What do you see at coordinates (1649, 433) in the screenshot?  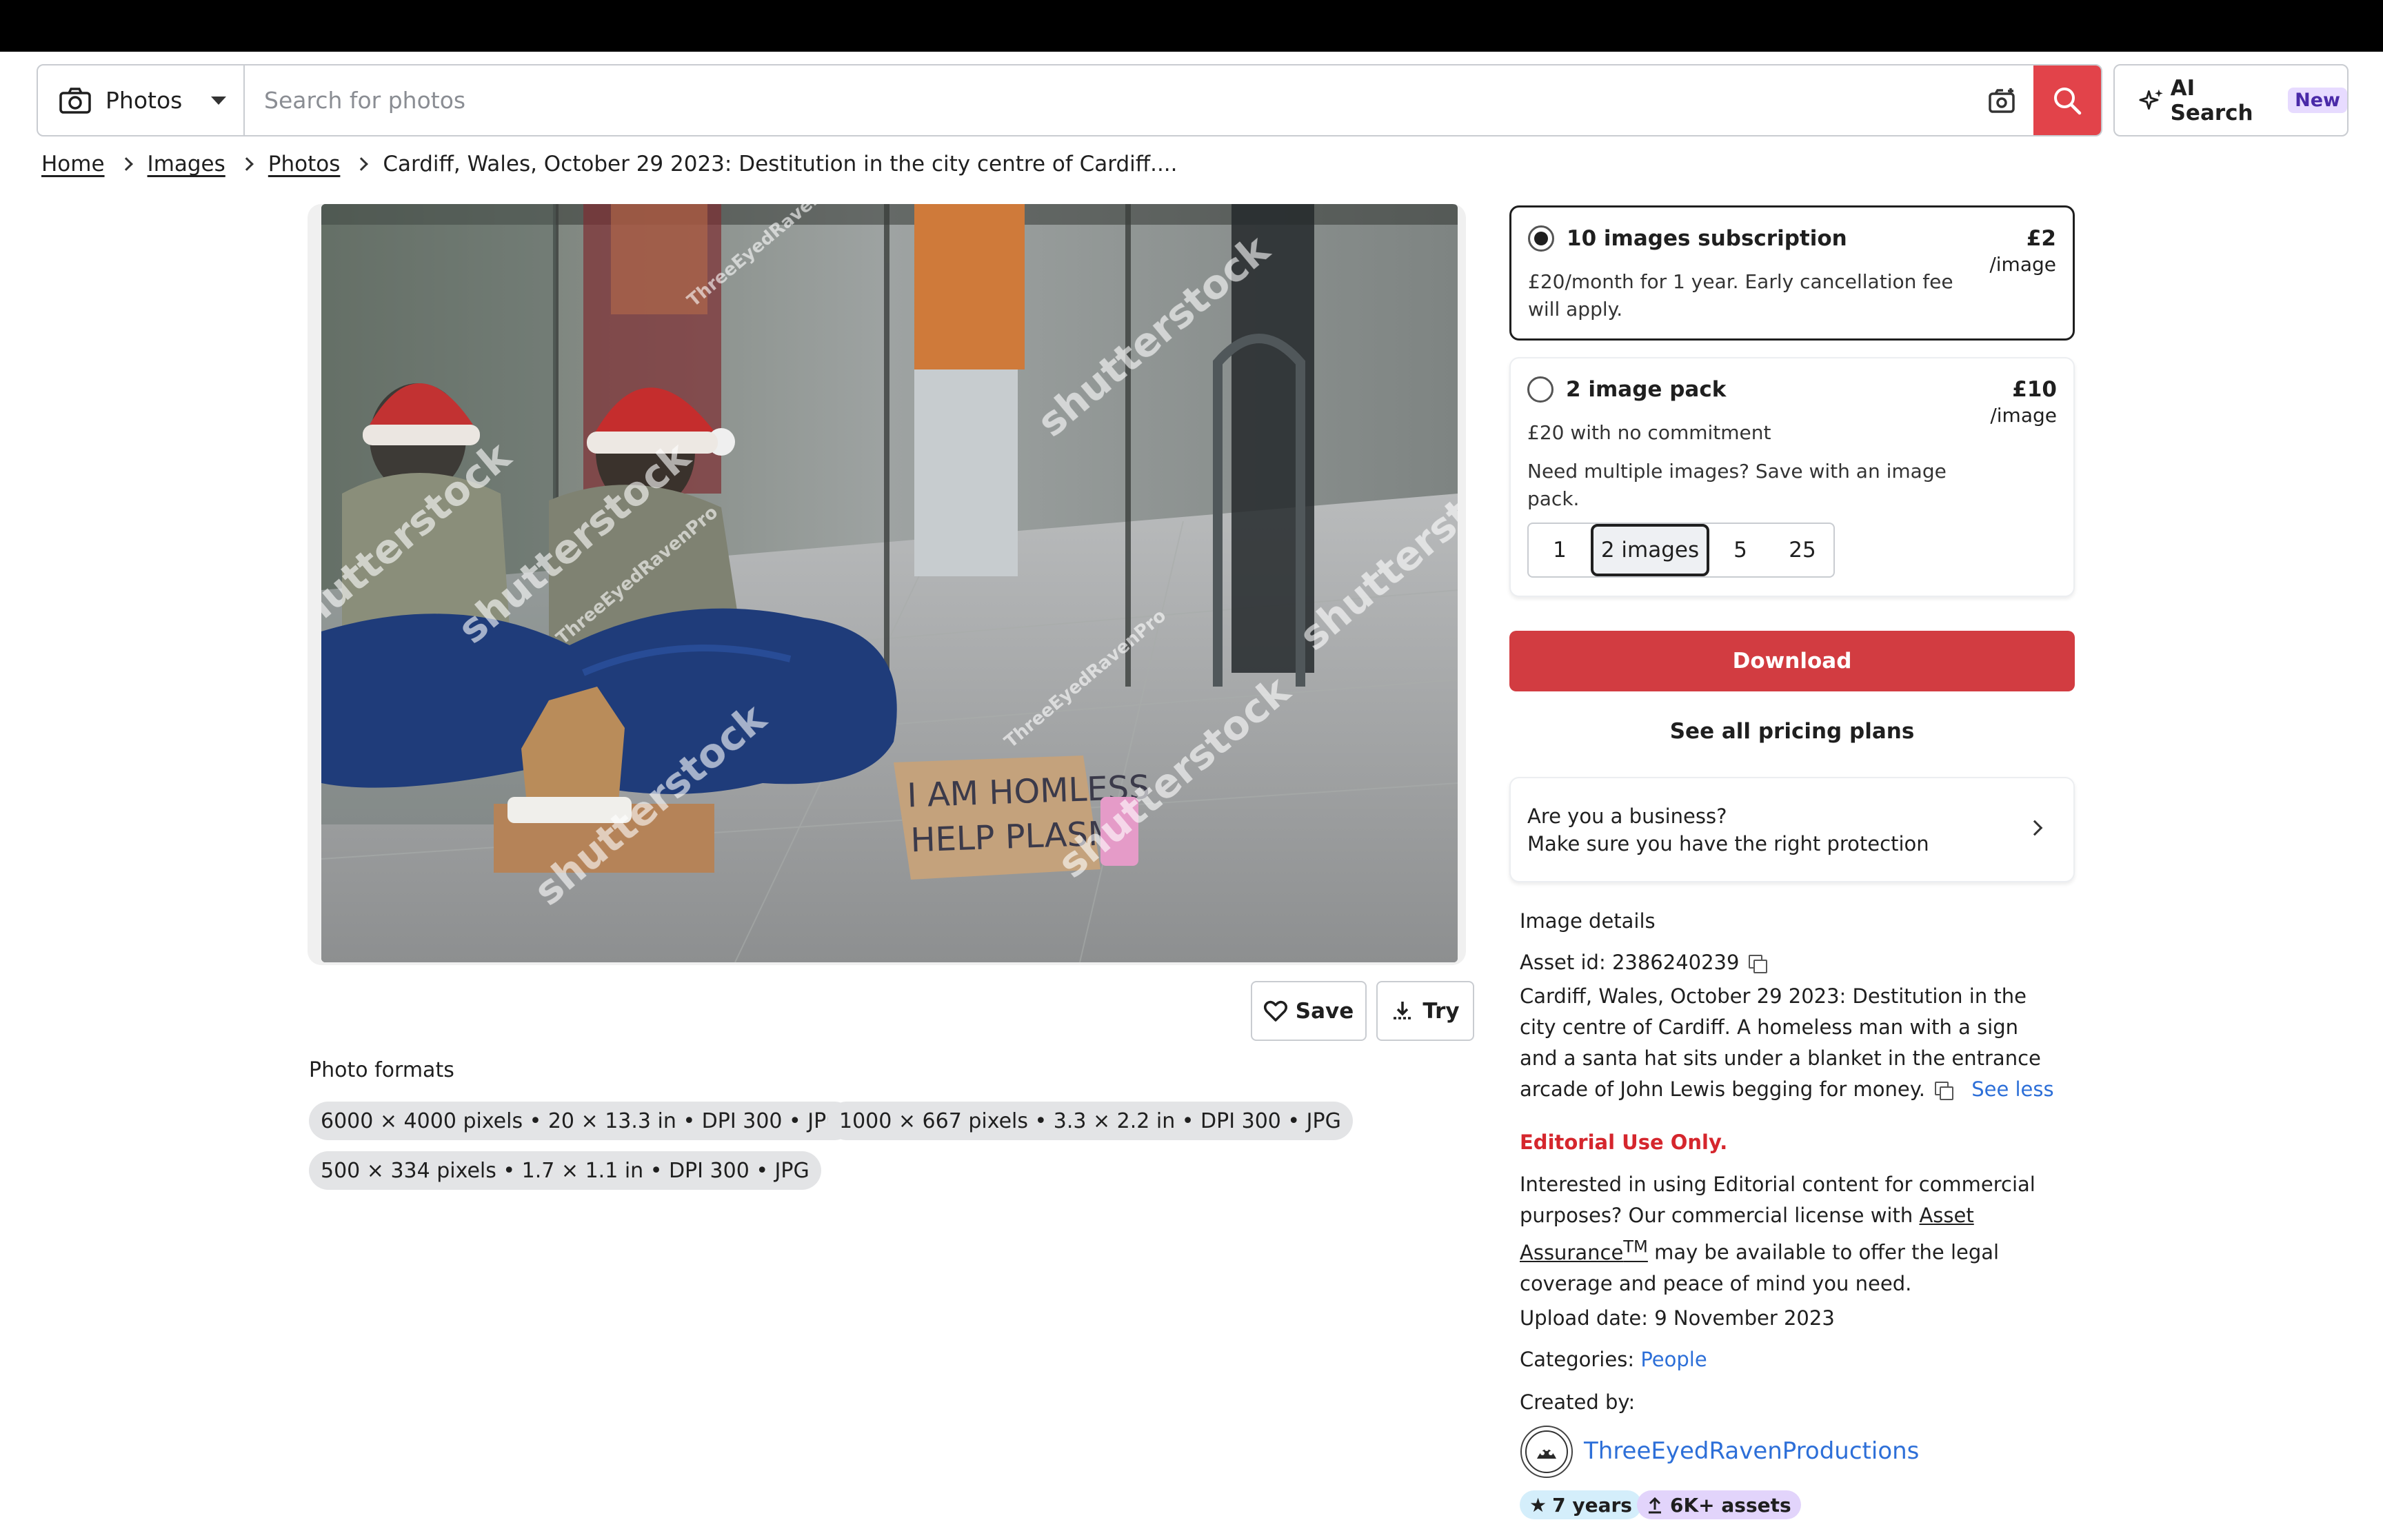 I see `plan-pack-desc: £20 with no commitment` at bounding box center [1649, 433].